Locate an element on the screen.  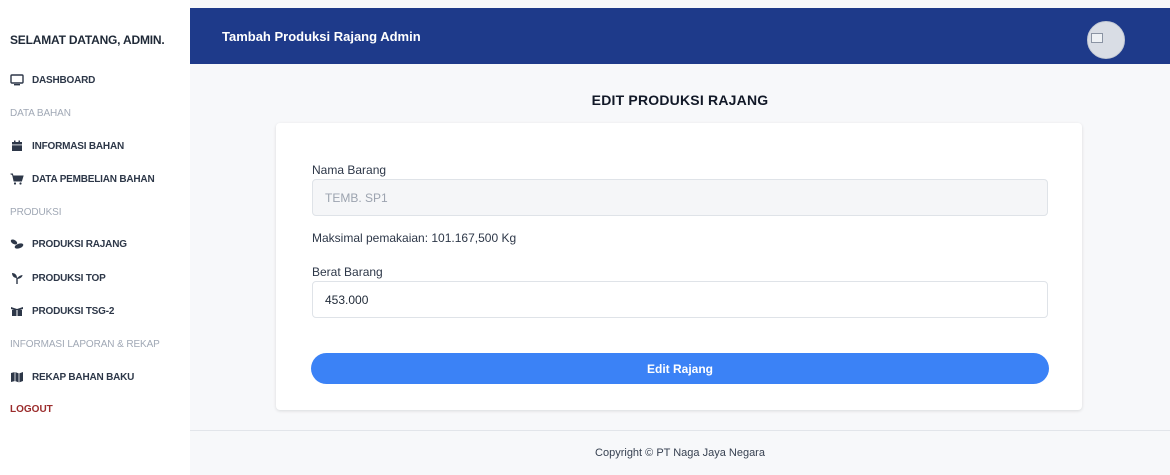
sidebar-item-label: DASHBOARD is located at coordinates (64, 80).